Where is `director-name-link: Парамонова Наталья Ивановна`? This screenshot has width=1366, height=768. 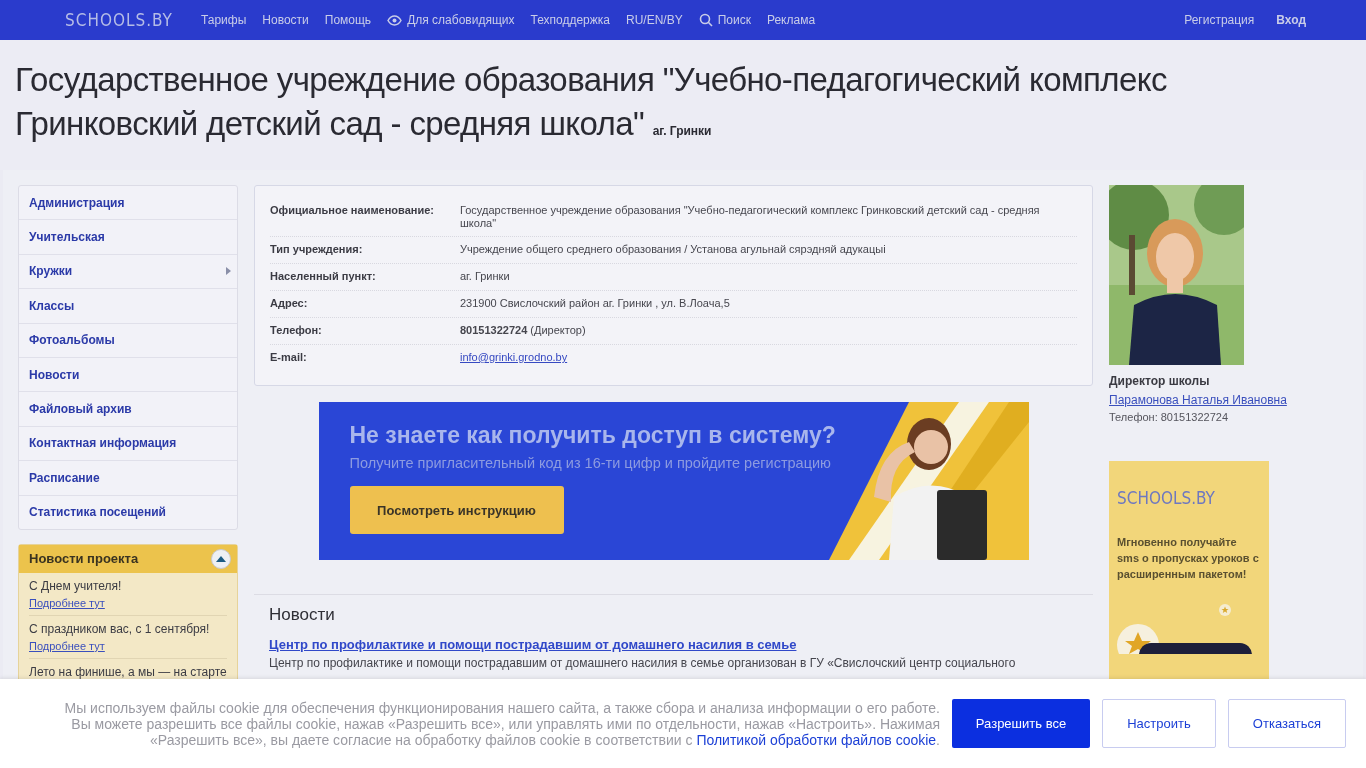 director-name-link: Парамонова Наталья Ивановна is located at coordinates (1198, 400).